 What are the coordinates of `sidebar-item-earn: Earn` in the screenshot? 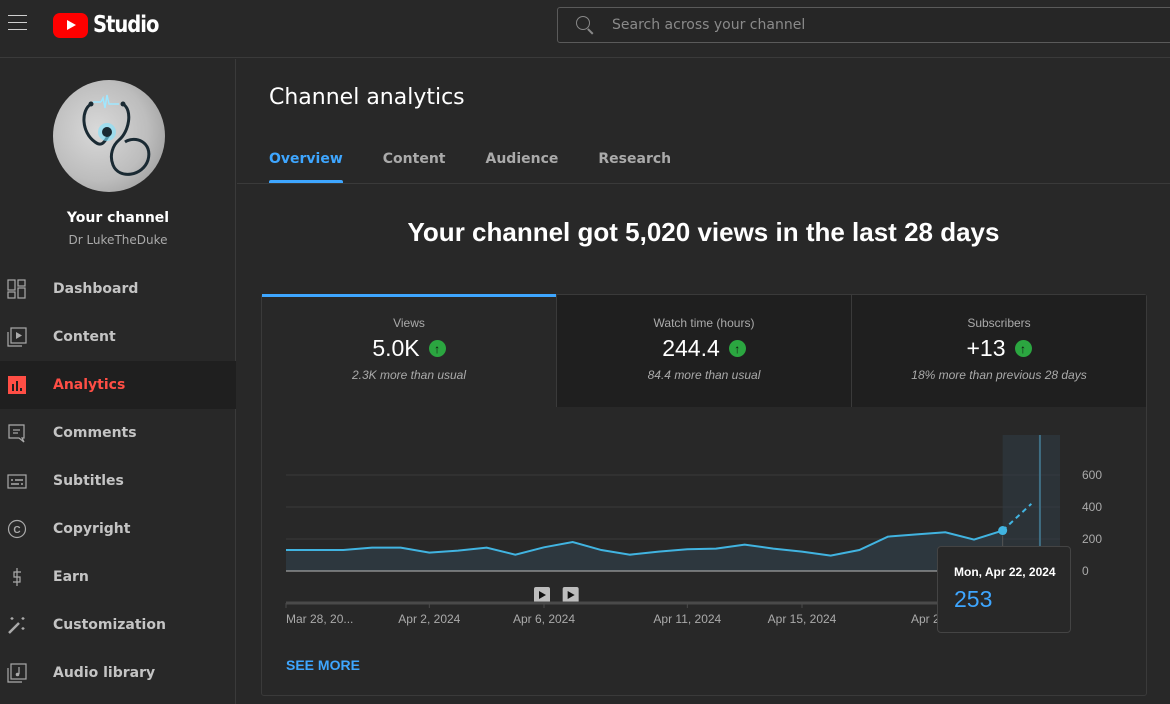 It's located at (118, 577).